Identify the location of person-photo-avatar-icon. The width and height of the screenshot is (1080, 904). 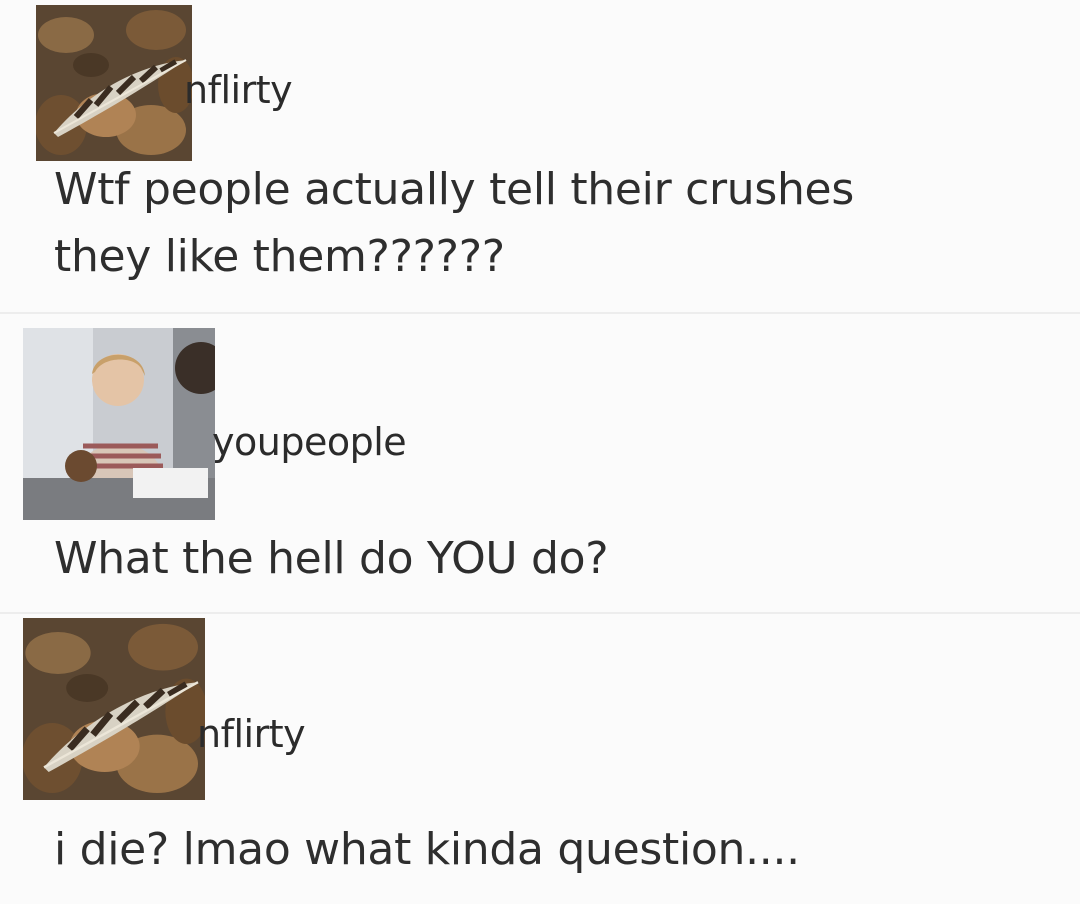
(119, 424).